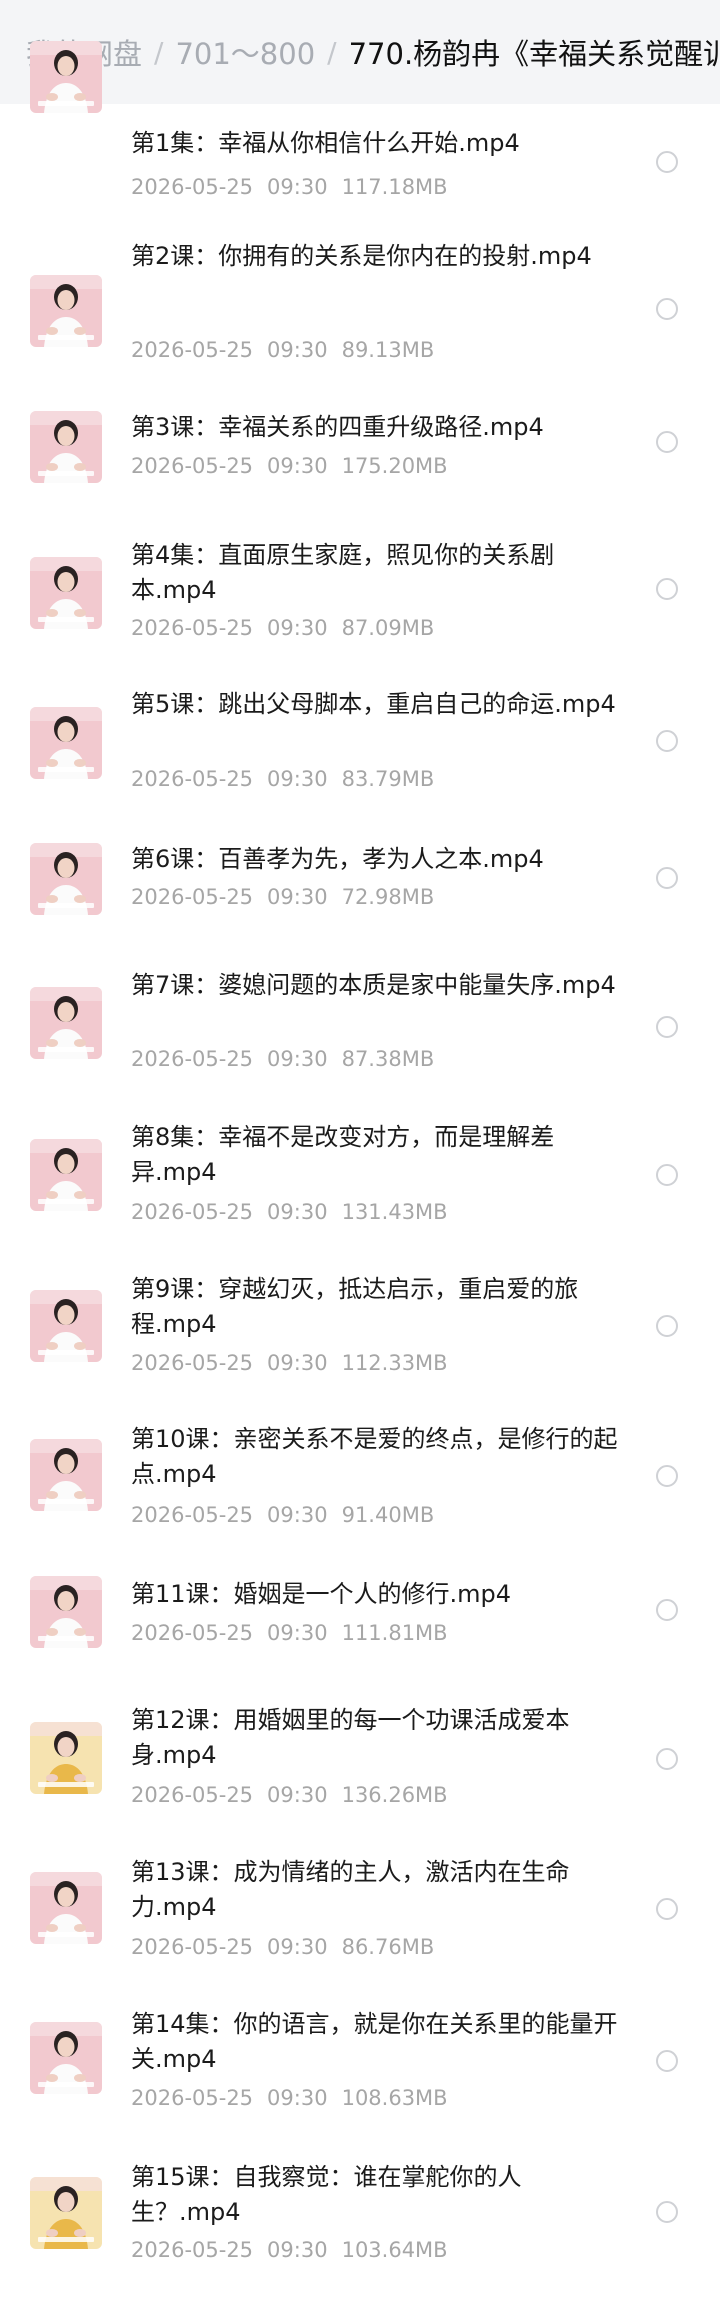  I want to click on file-meta: 2026-05-25 09:30 87.09MB, so click(282, 628).